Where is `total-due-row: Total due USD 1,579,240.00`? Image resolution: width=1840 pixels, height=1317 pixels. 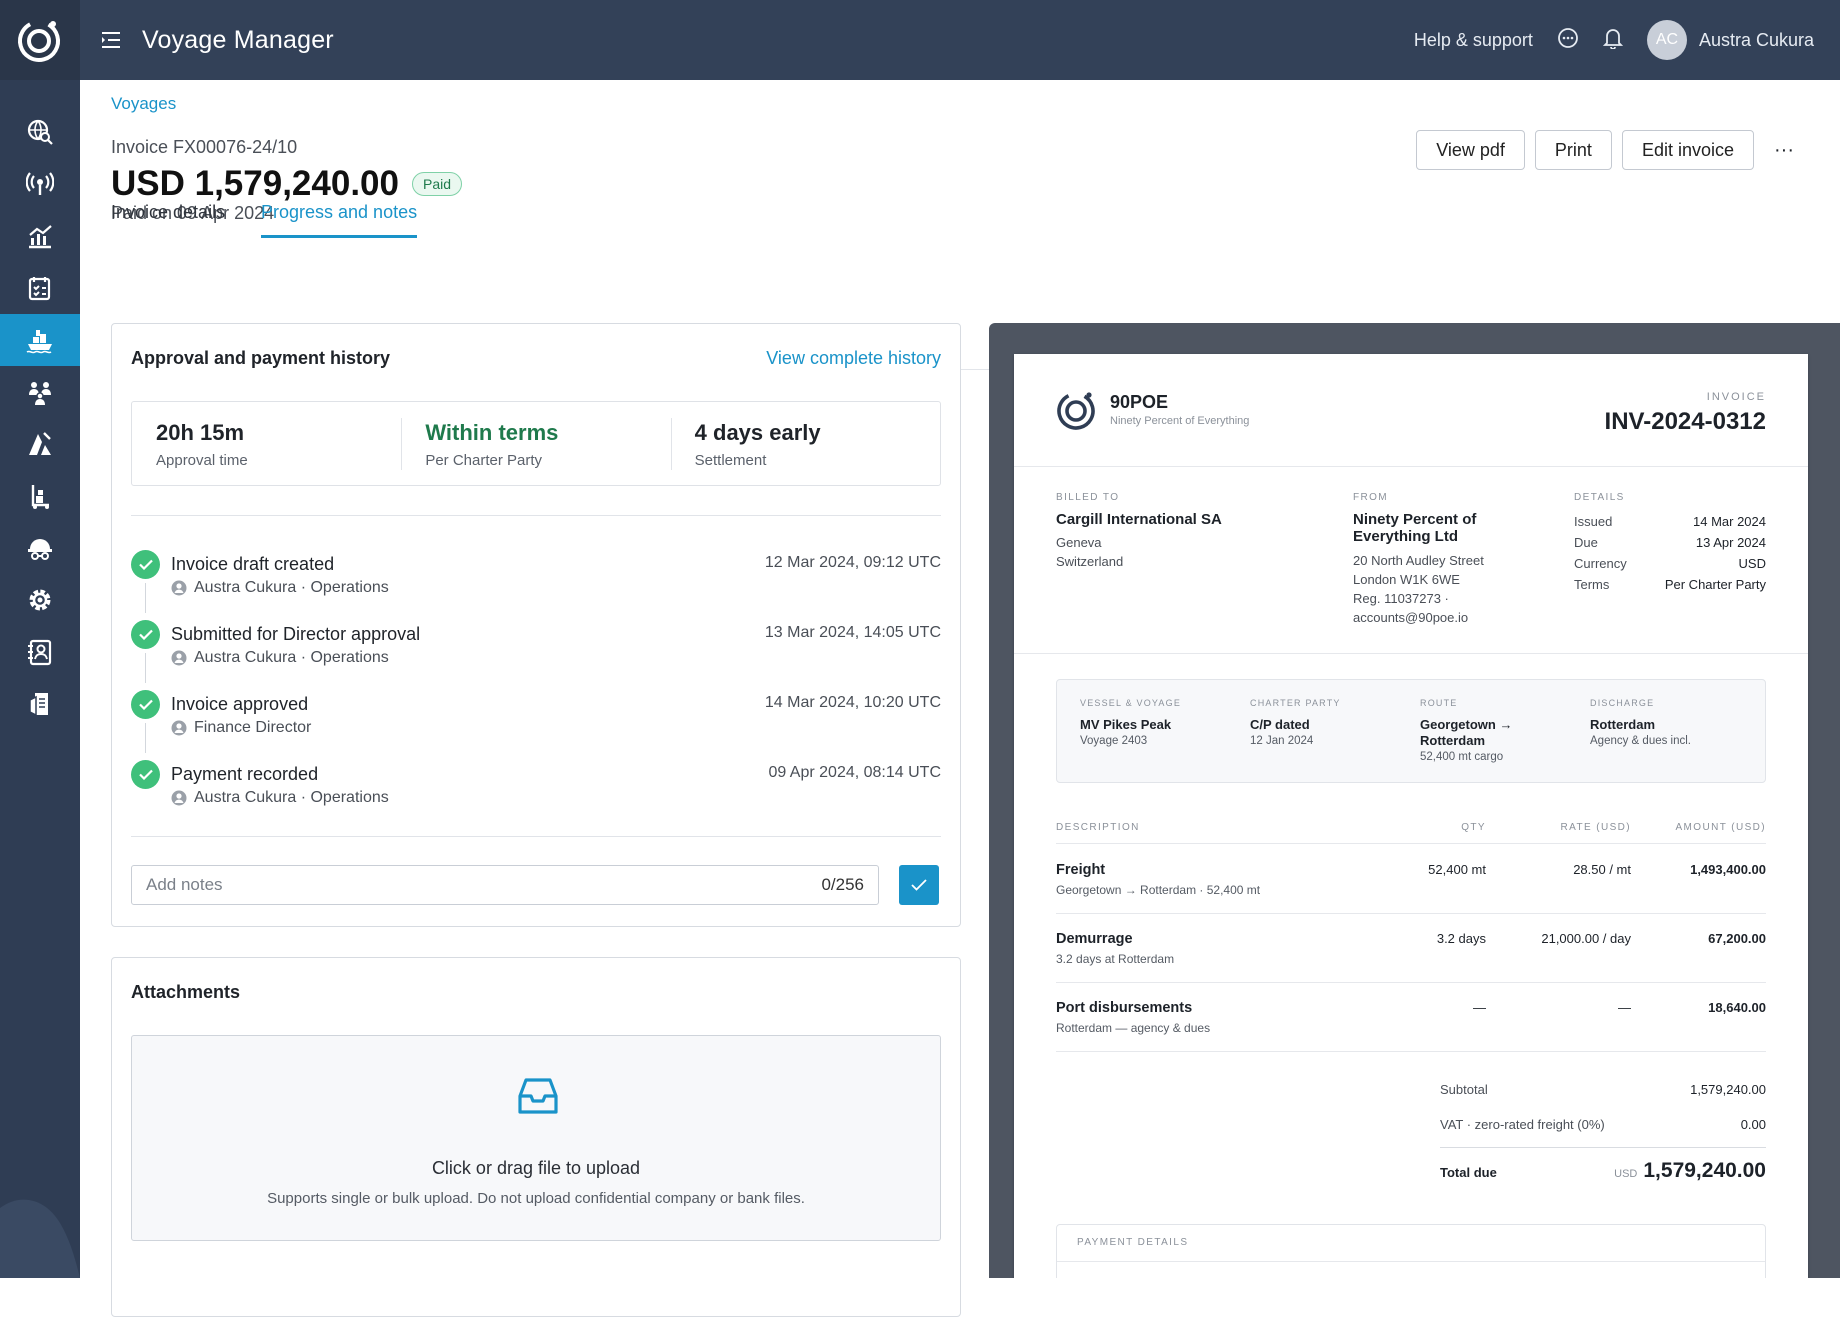
total-due-row: Total due USD 1,579,240.00 is located at coordinates (1603, 1170).